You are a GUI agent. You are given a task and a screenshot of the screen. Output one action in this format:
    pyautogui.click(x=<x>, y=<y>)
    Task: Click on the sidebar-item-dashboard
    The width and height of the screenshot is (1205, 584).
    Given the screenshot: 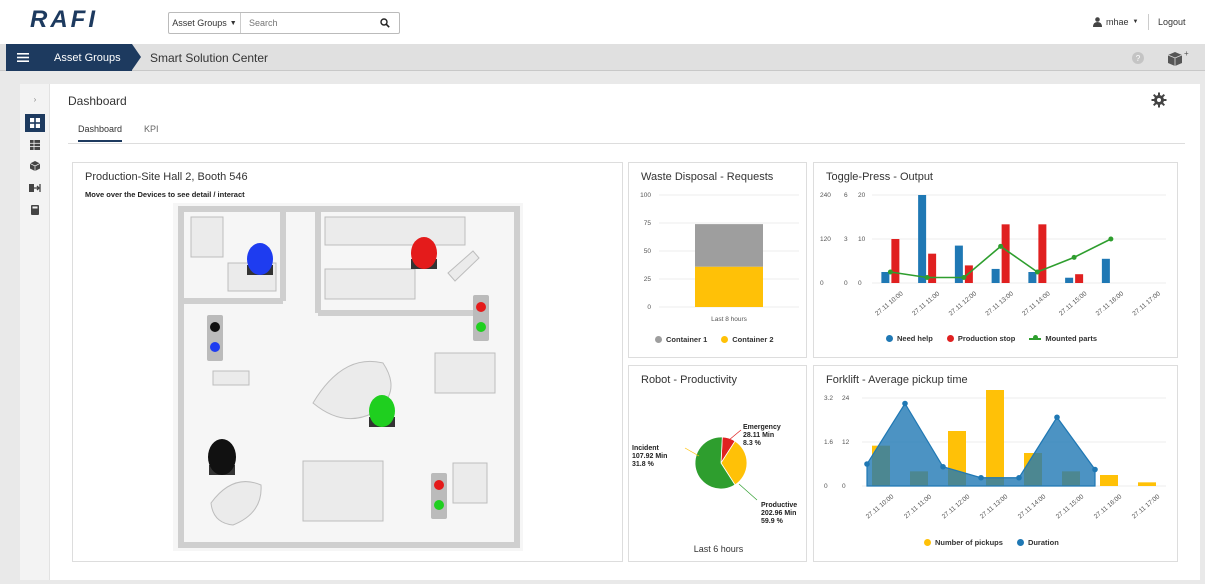 What is the action you would take?
    pyautogui.click(x=35, y=123)
    